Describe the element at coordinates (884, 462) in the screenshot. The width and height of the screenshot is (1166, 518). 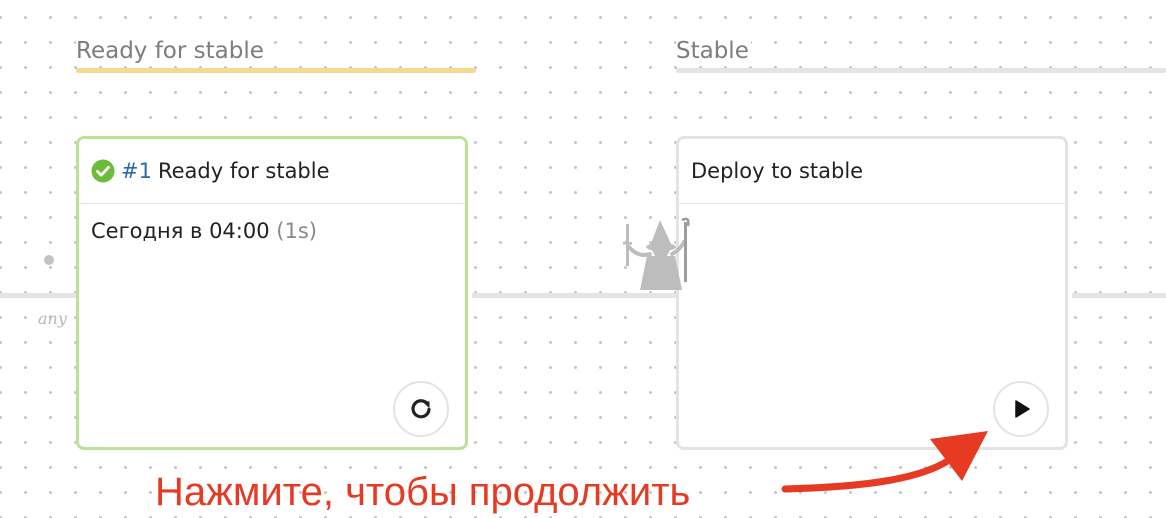
I see `arrow-icon` at that location.